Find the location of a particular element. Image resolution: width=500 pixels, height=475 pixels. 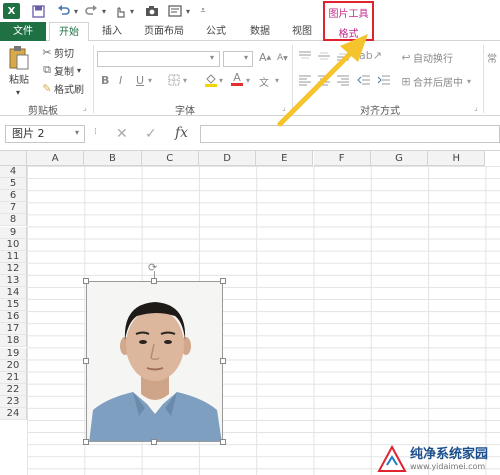

font-color-dropdown-icon: ▾ is located at coordinates (248, 80).